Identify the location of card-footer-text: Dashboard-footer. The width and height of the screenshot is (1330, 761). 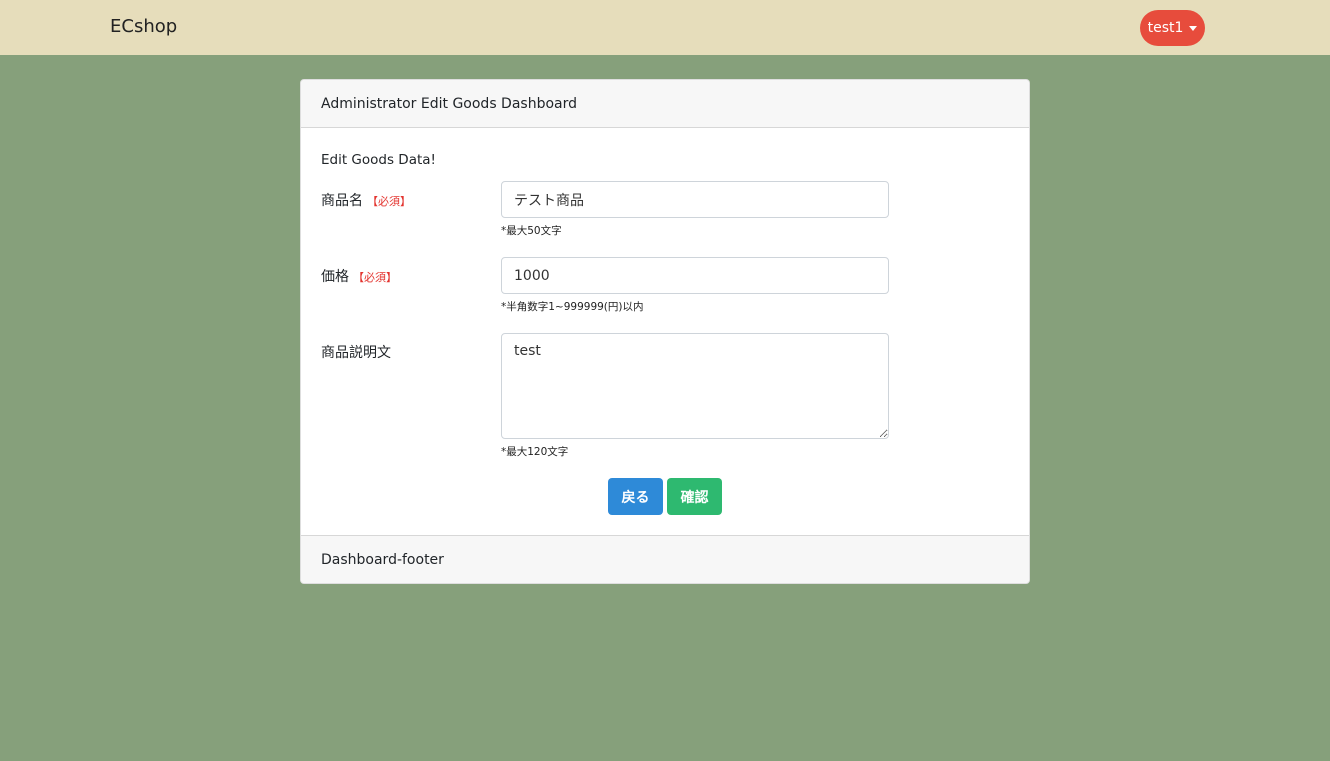
(382, 559).